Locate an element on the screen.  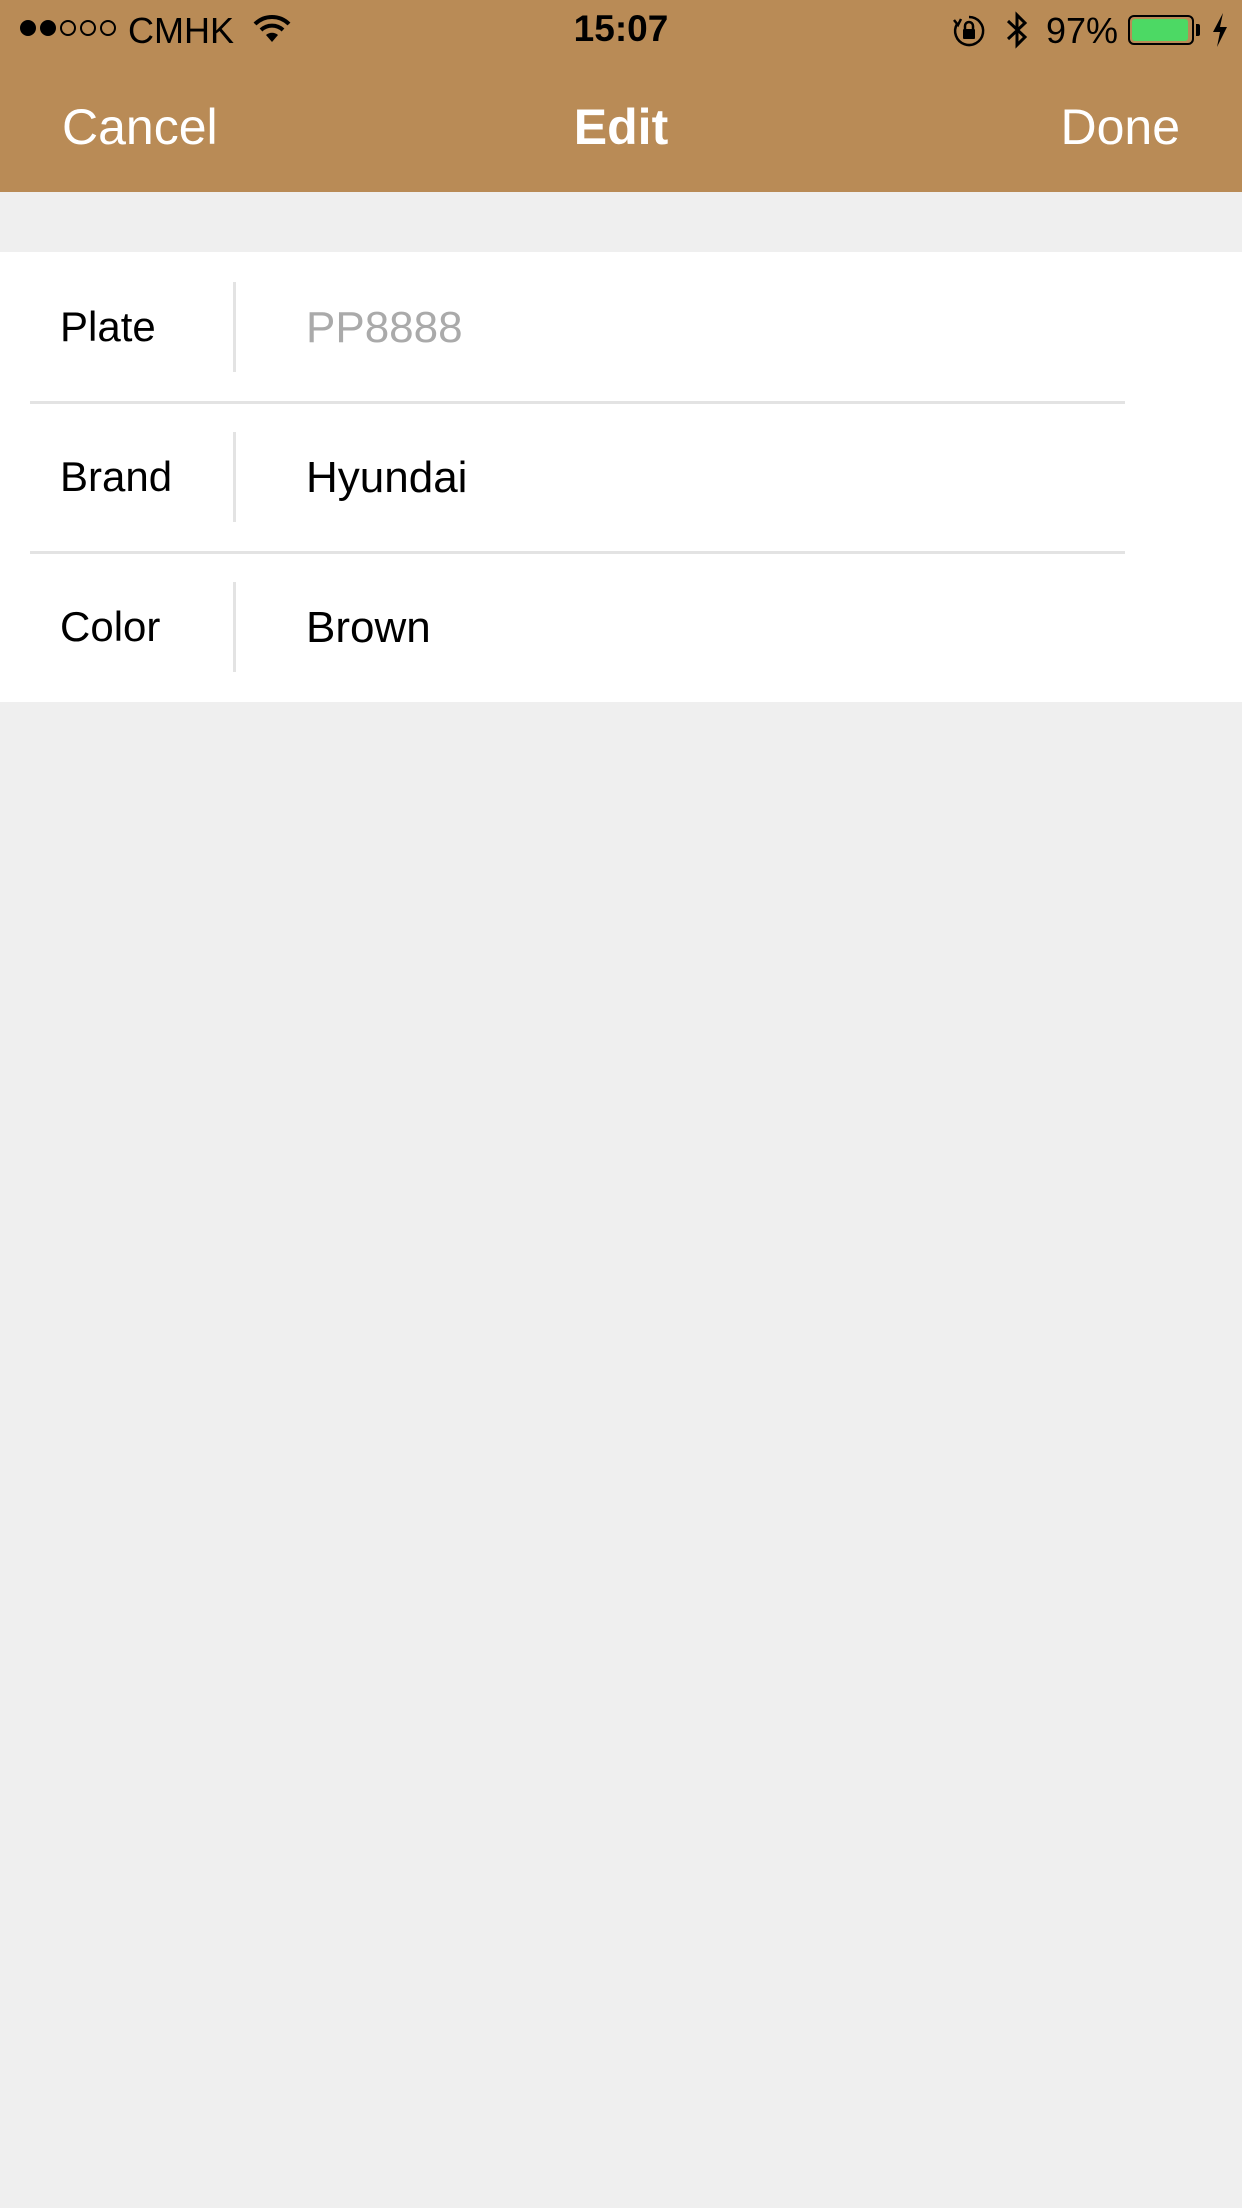
top-bar: CMHK 15:07 97% Cancel Edit Done is located at coordinates (621, 96).